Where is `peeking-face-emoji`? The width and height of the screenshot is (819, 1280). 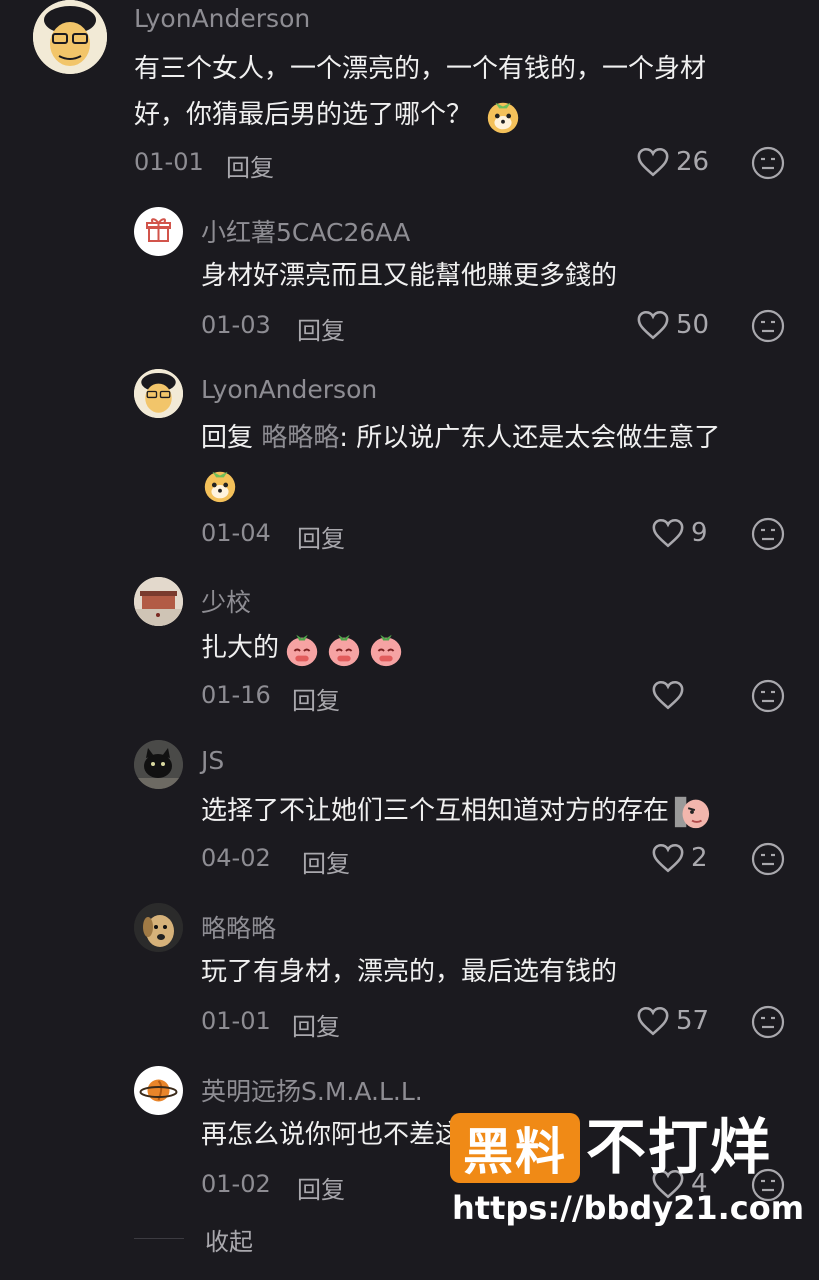
peeking-face-emoji is located at coordinates (692, 812).